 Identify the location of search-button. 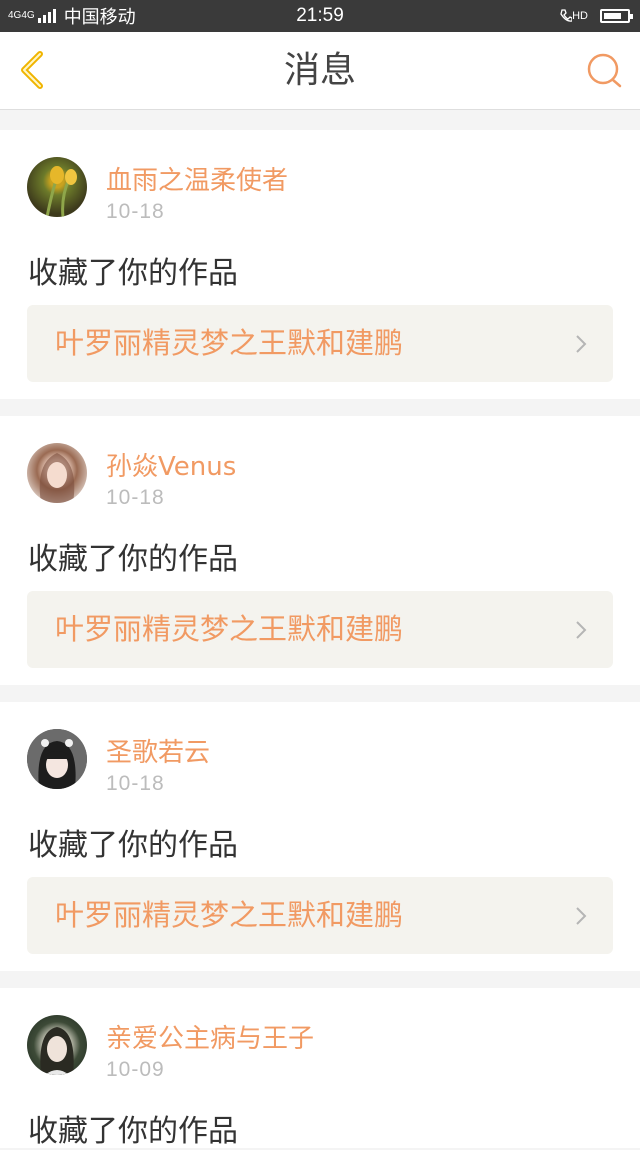
(605, 71).